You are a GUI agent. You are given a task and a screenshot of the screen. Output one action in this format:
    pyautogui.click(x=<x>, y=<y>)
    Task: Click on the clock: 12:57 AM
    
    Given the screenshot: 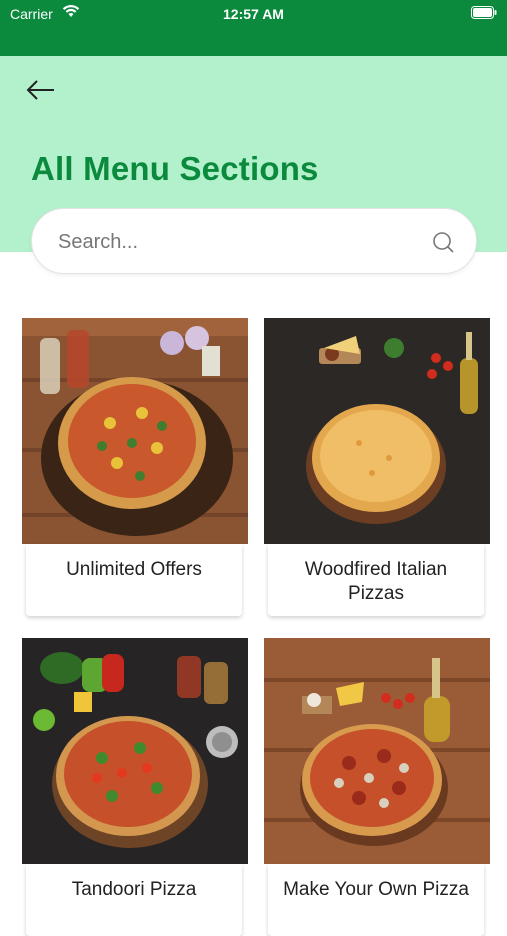 What is the action you would take?
    pyautogui.click(x=253, y=14)
    